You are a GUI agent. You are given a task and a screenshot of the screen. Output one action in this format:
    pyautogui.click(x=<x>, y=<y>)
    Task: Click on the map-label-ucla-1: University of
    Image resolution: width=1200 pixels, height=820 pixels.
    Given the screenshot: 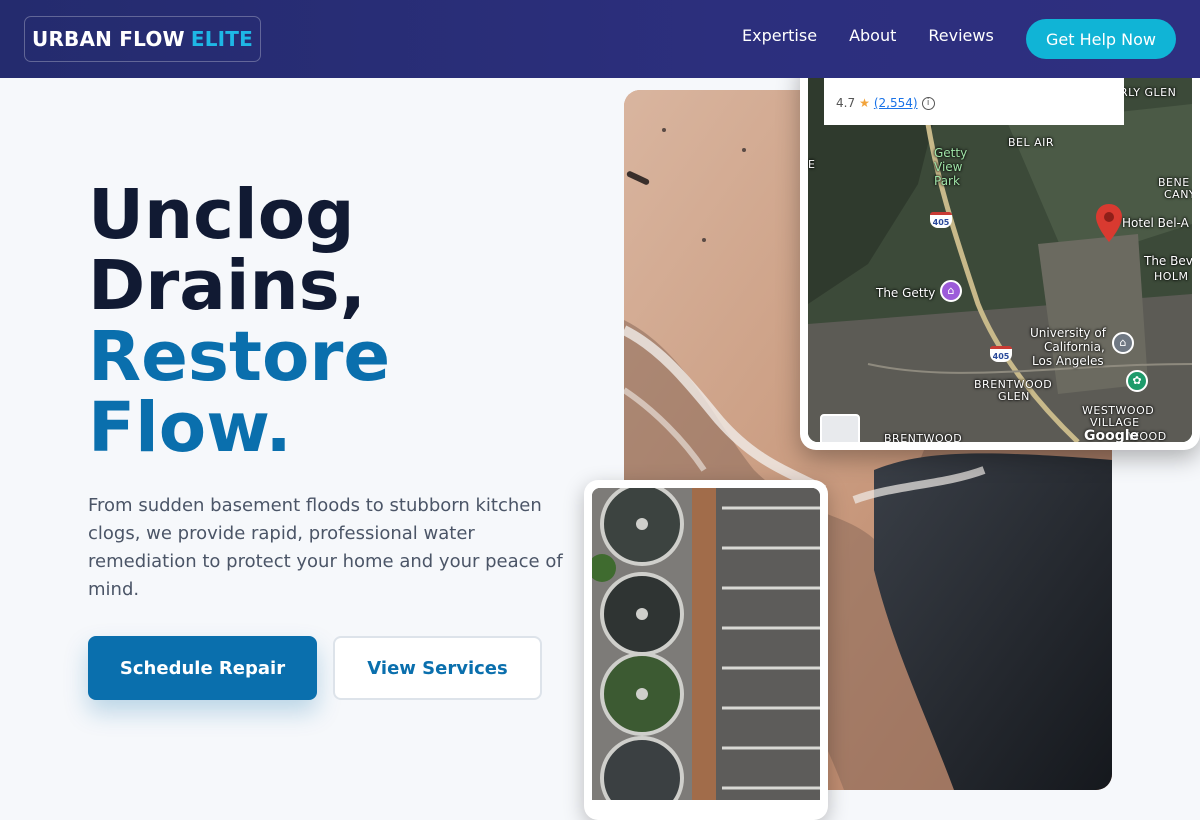 What is the action you would take?
    pyautogui.click(x=1068, y=333)
    